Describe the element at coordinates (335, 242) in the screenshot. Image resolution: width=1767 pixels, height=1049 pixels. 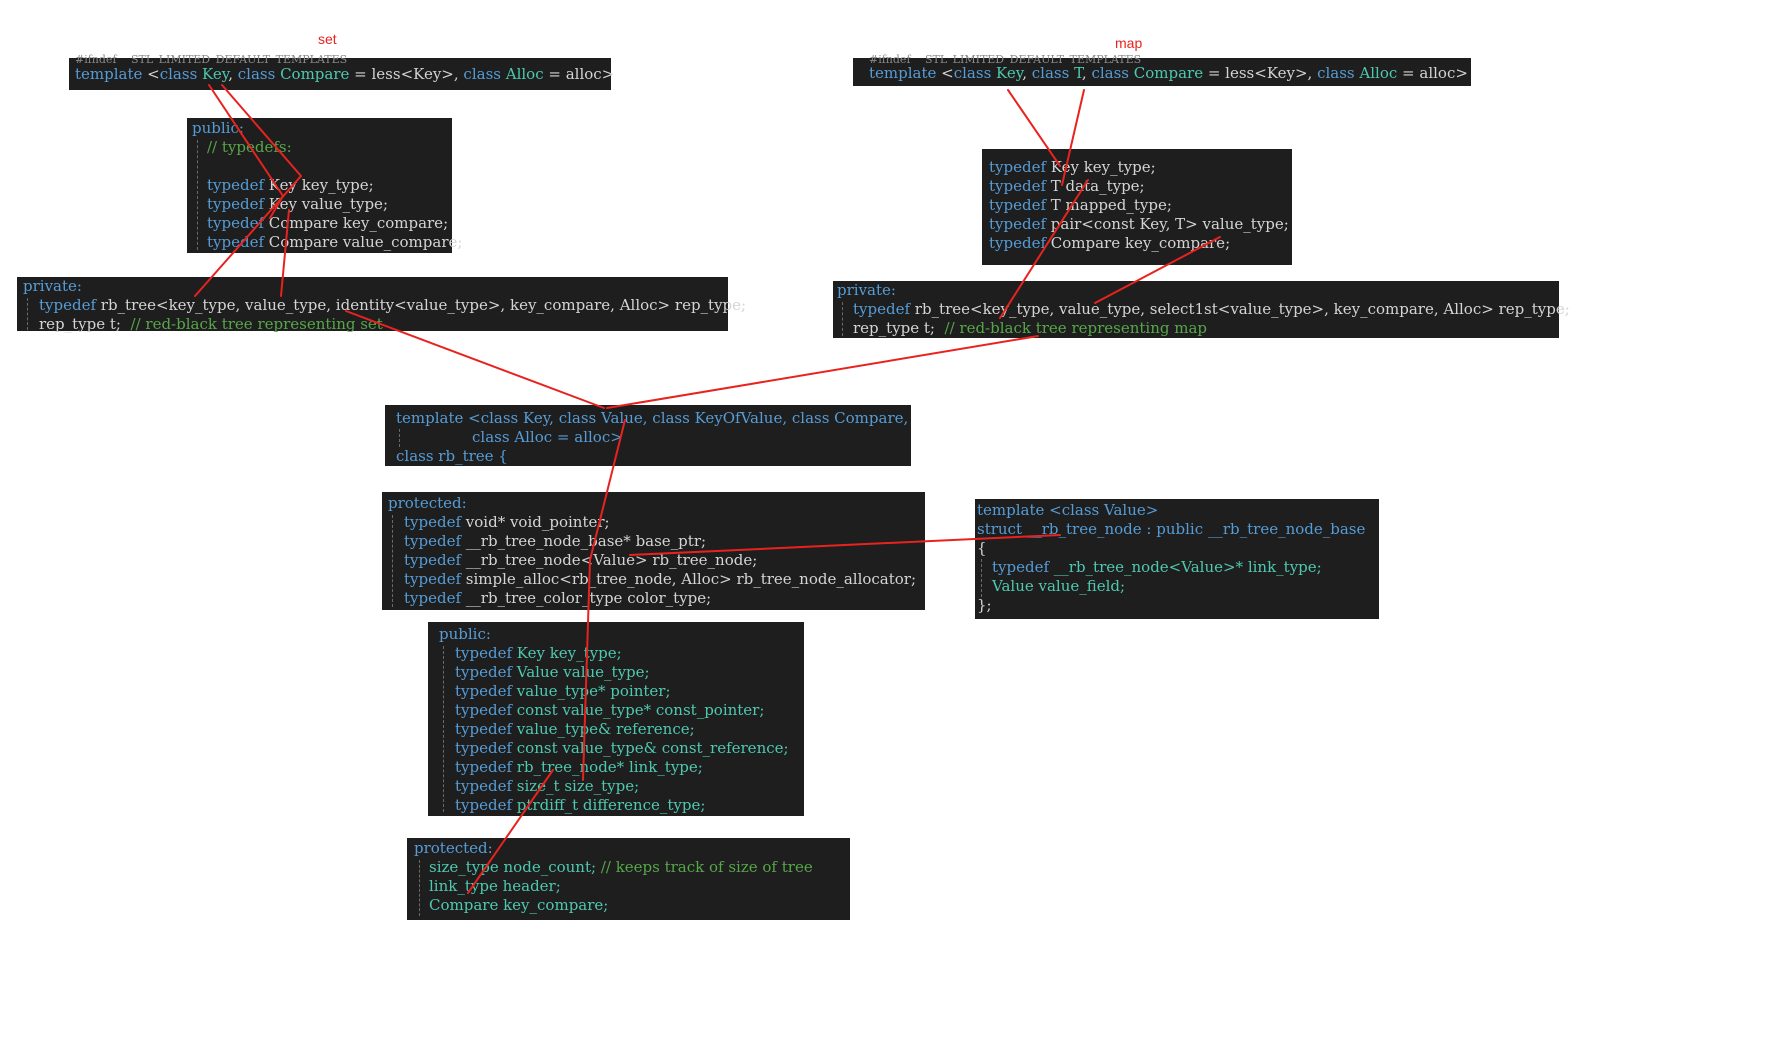
I see `set-public-line: typedef Compare value_compare;` at that location.